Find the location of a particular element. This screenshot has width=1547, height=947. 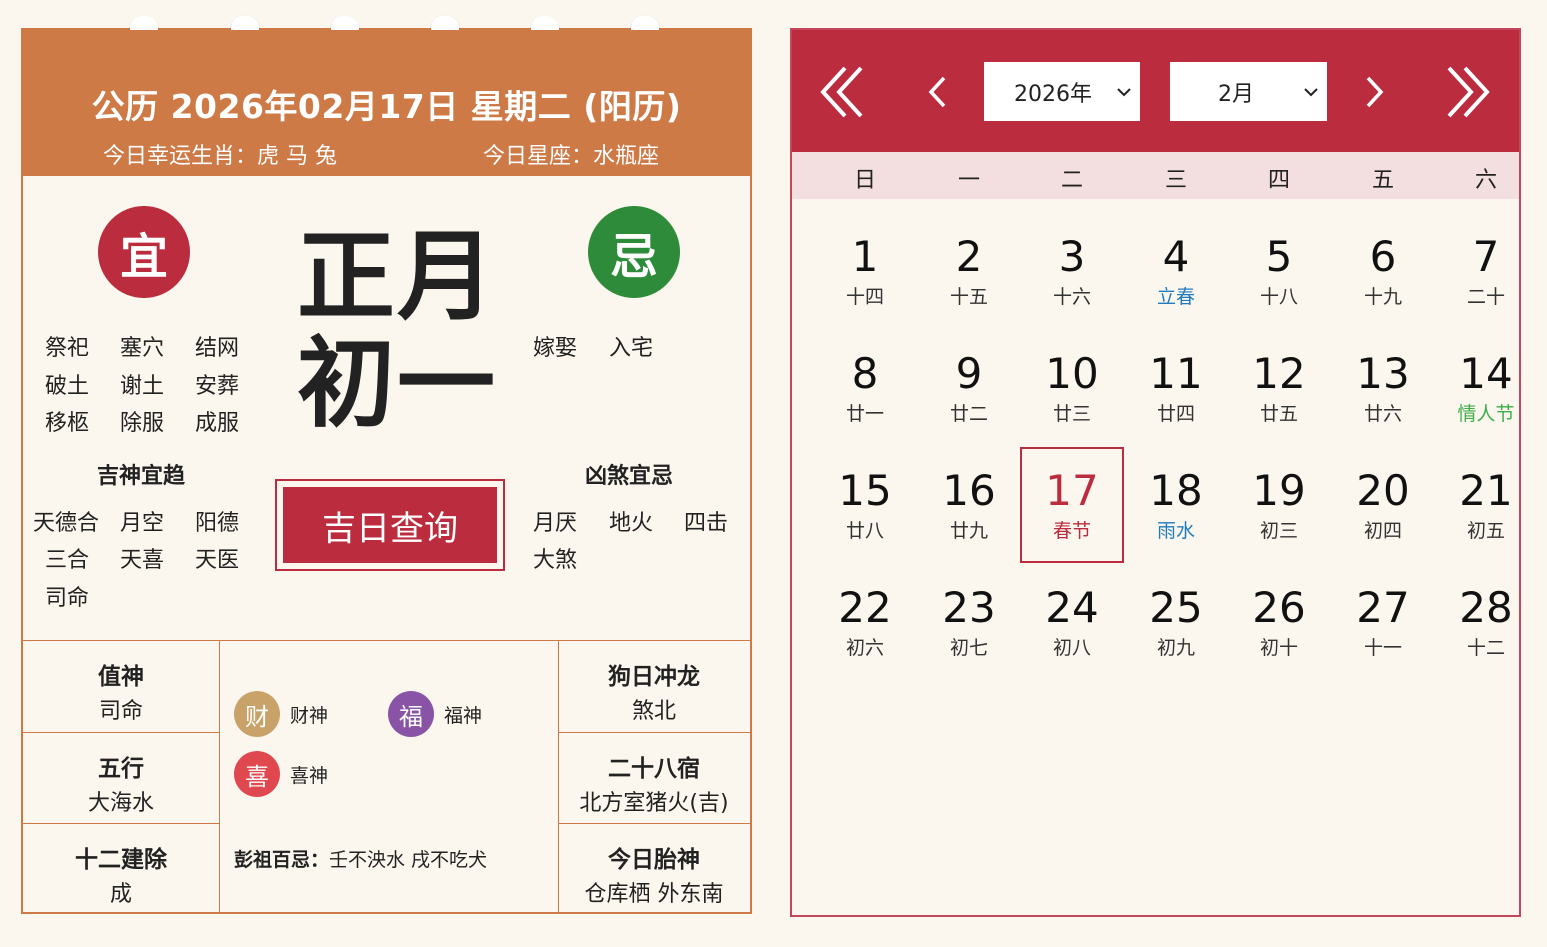

day-number: 9 is located at coordinates (969, 373).